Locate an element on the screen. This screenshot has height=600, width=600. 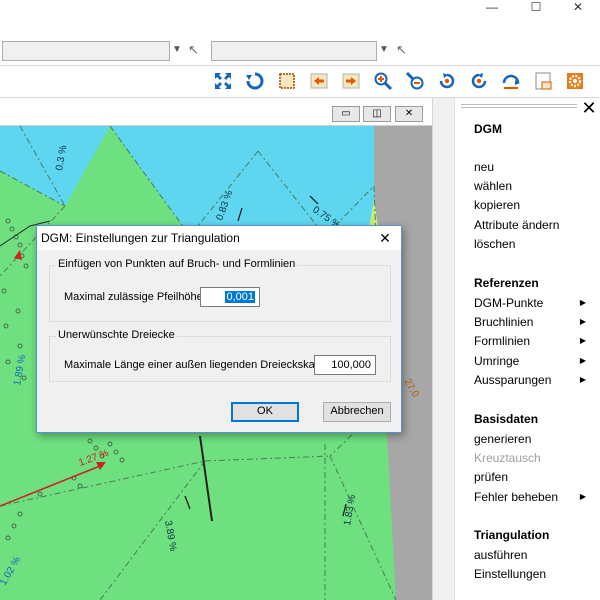
menu-item-pruefen: prüfen is located at coordinates (534, 477).